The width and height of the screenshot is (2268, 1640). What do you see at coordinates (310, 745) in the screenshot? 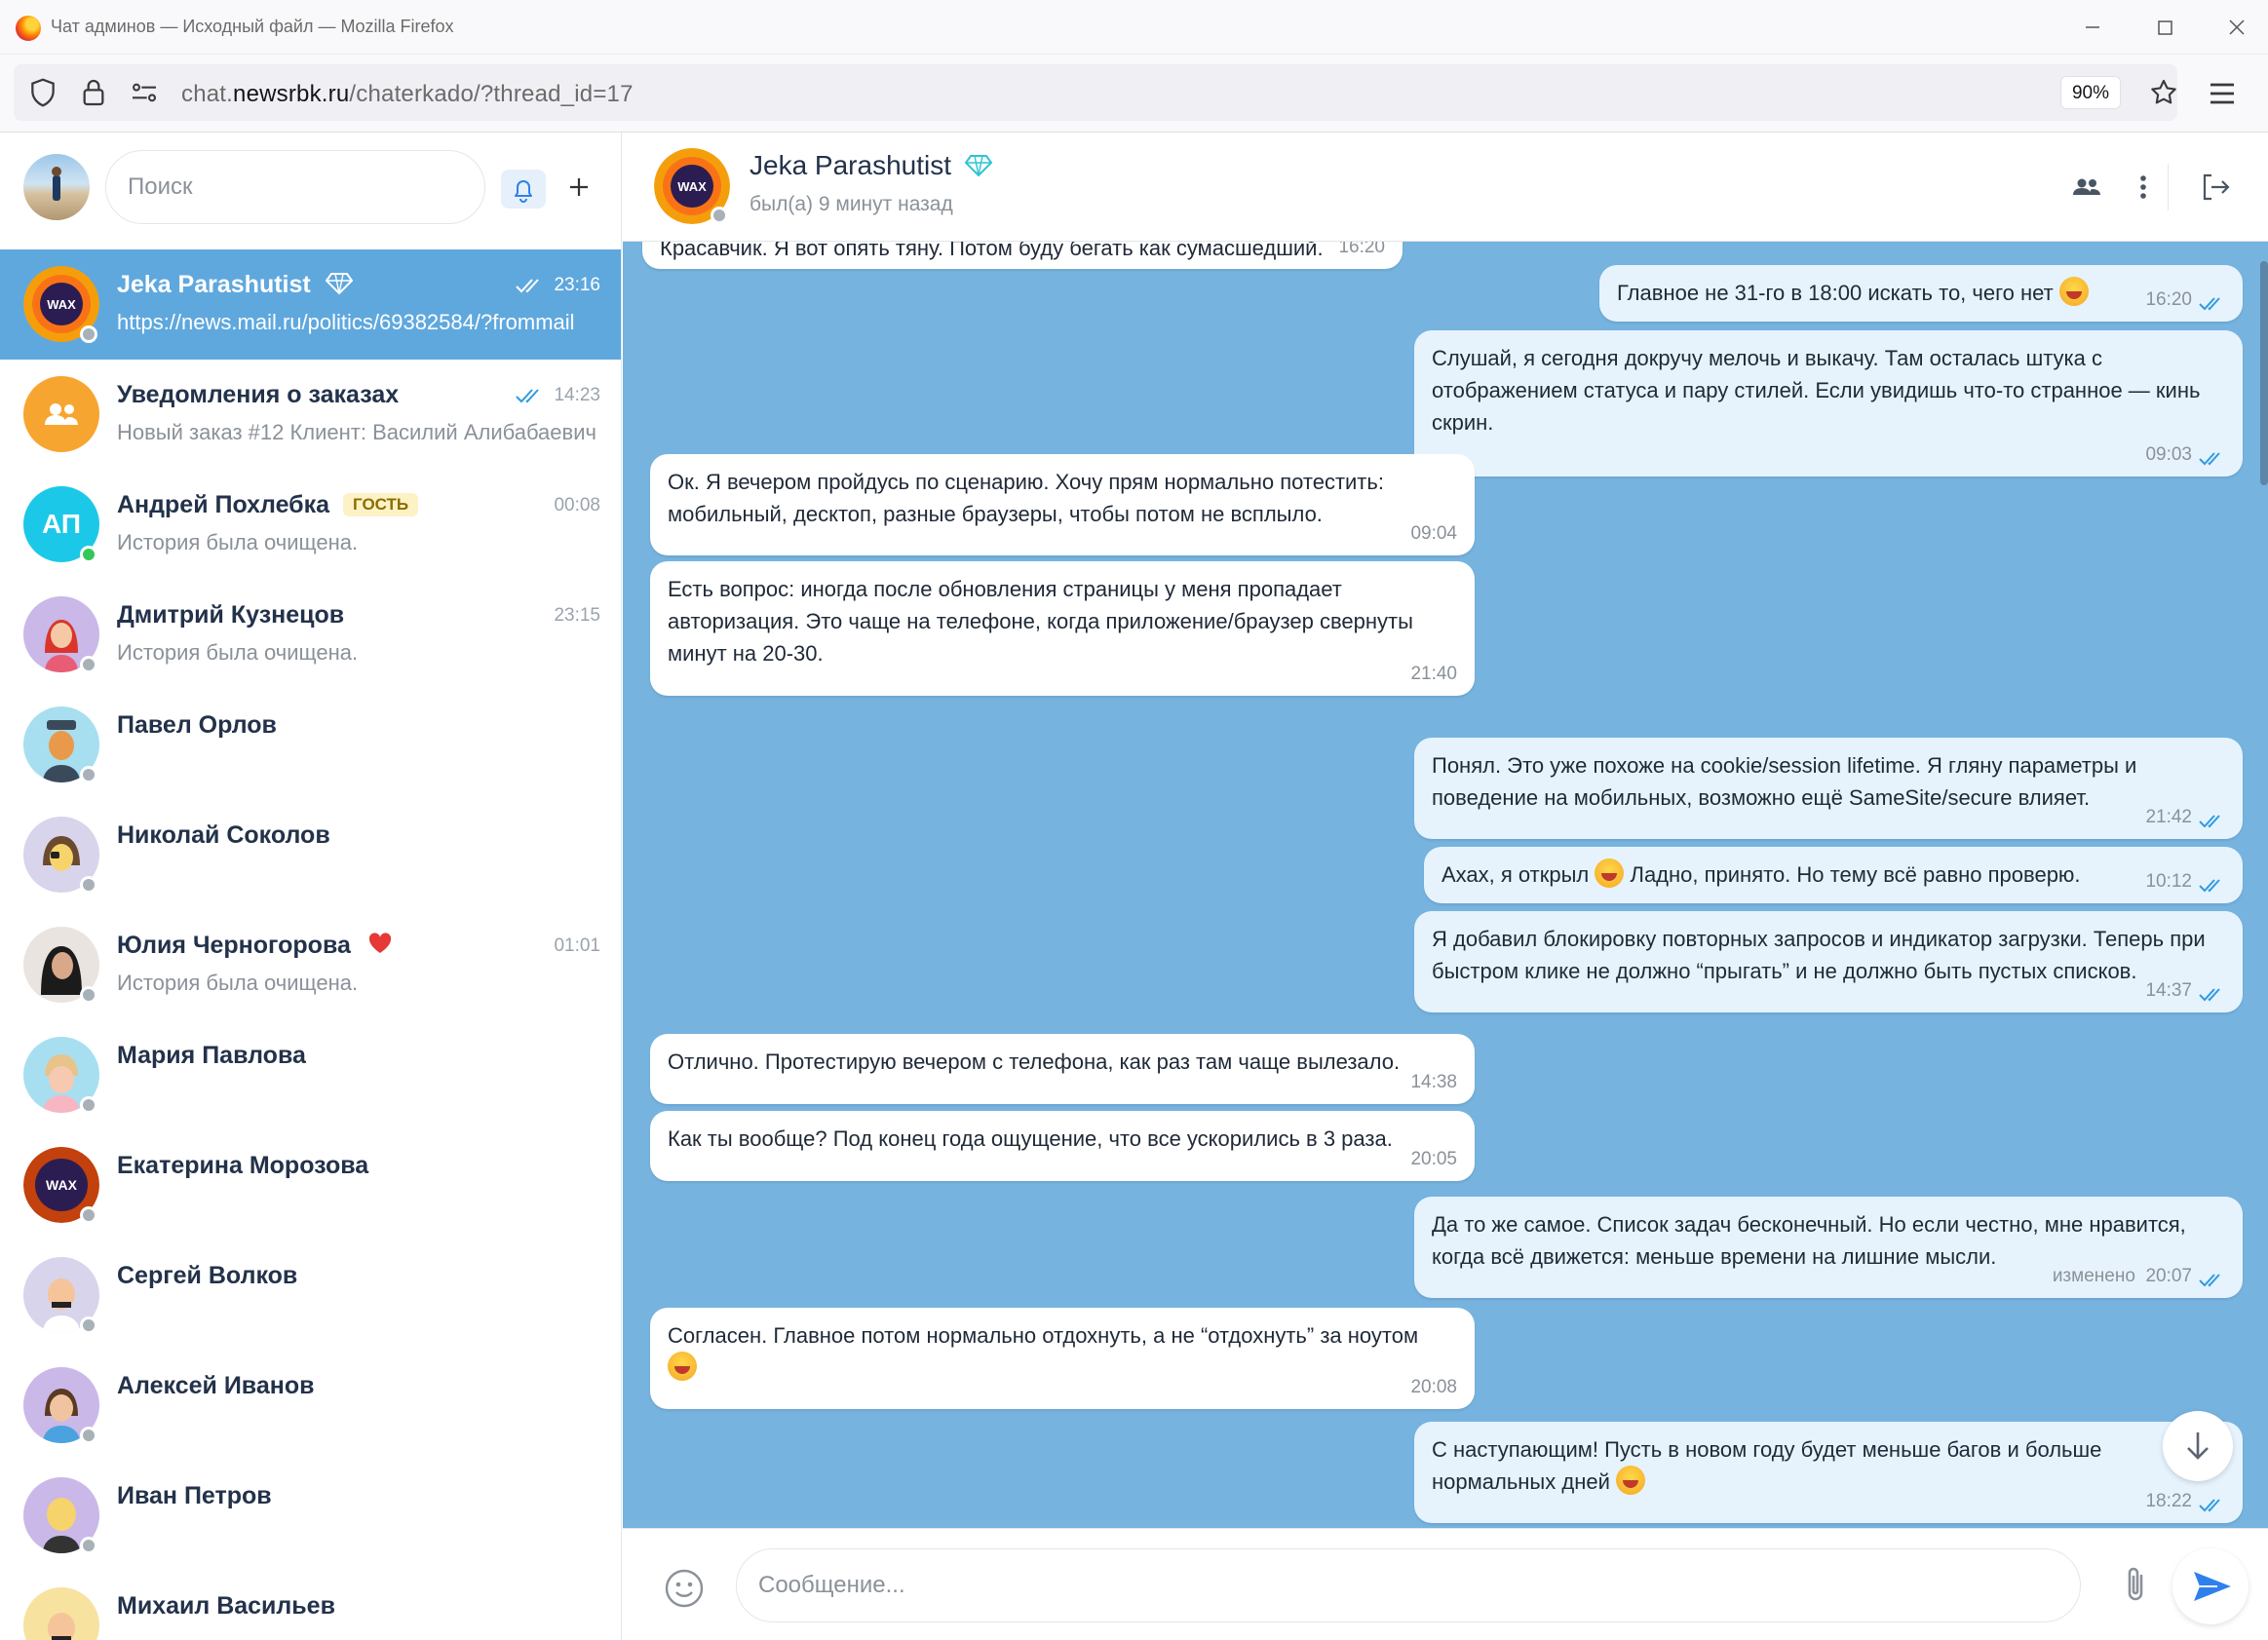
I see `chat-list-item: Павел Орлов` at bounding box center [310, 745].